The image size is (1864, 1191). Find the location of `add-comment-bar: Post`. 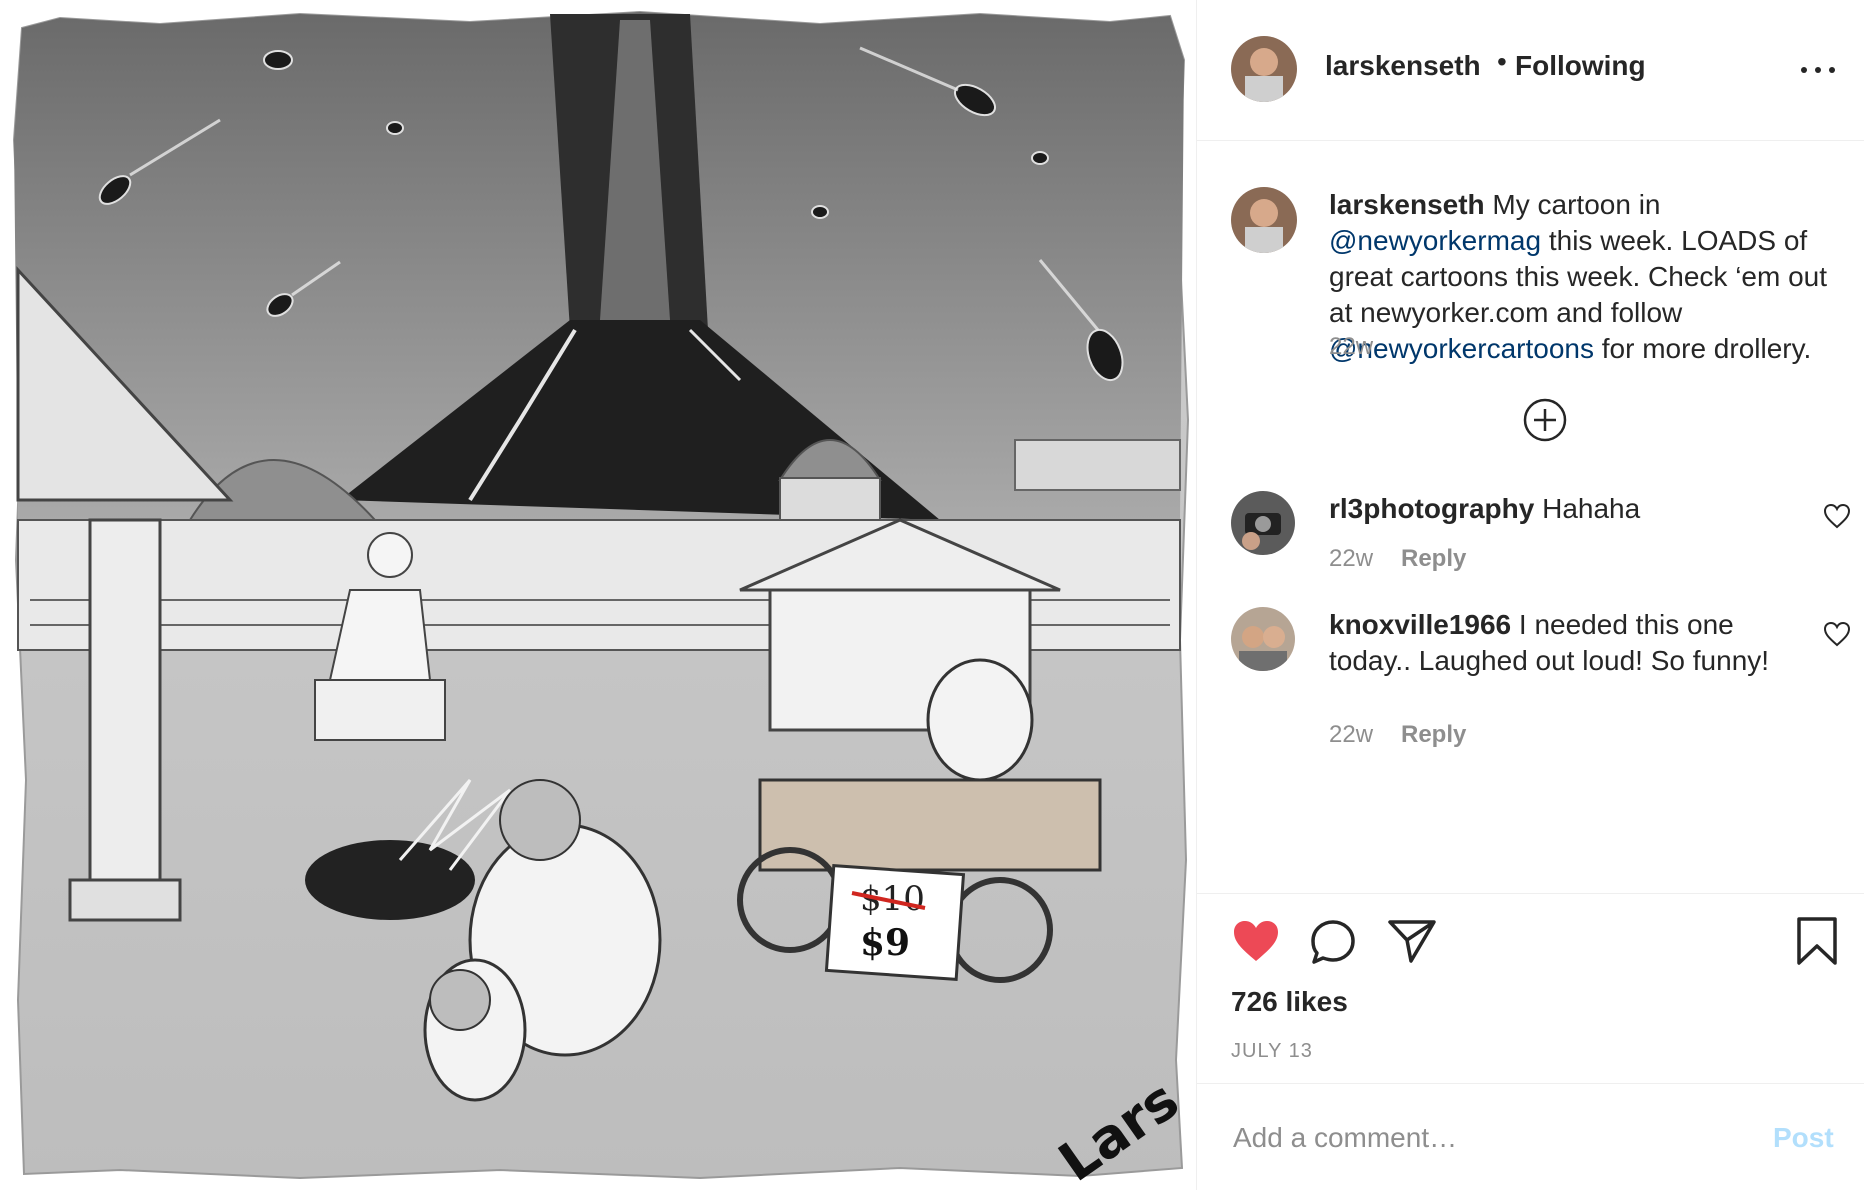

add-comment-bar: Post is located at coordinates (1530, 1137).